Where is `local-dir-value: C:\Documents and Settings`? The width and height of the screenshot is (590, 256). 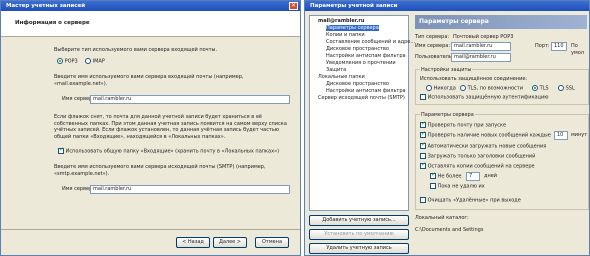 local-dir-value: C:\Documents and Settings is located at coordinates (449, 230).